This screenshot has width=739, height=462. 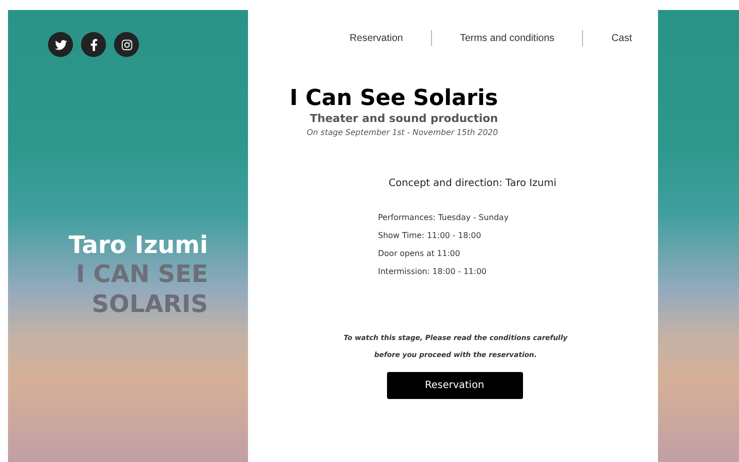 What do you see at coordinates (420, 254) in the screenshot?
I see `schedule-line: Door opens at 11:00` at bounding box center [420, 254].